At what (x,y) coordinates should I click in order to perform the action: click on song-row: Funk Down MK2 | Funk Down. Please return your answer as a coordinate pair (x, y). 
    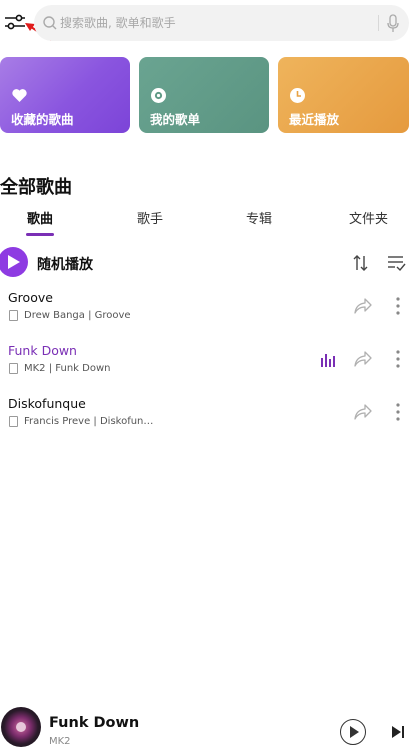
    Looking at the image, I should click on (208, 369).